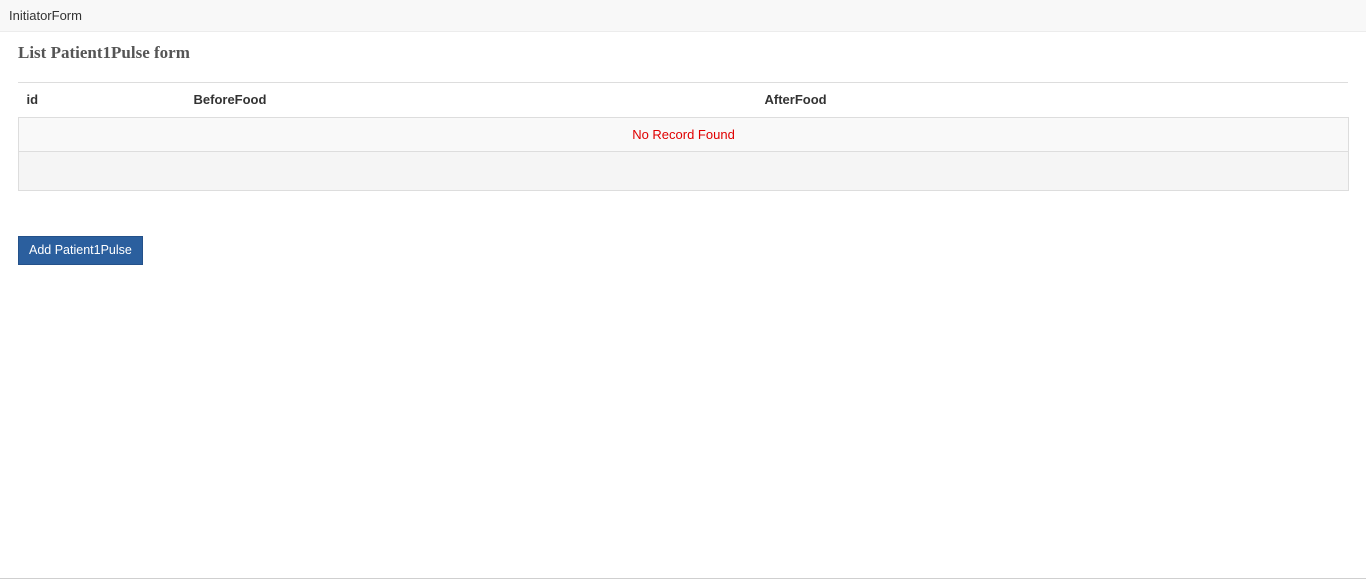 The width and height of the screenshot is (1366, 579). Describe the element at coordinates (102, 100) in the screenshot. I see `column-header-id: id` at that location.